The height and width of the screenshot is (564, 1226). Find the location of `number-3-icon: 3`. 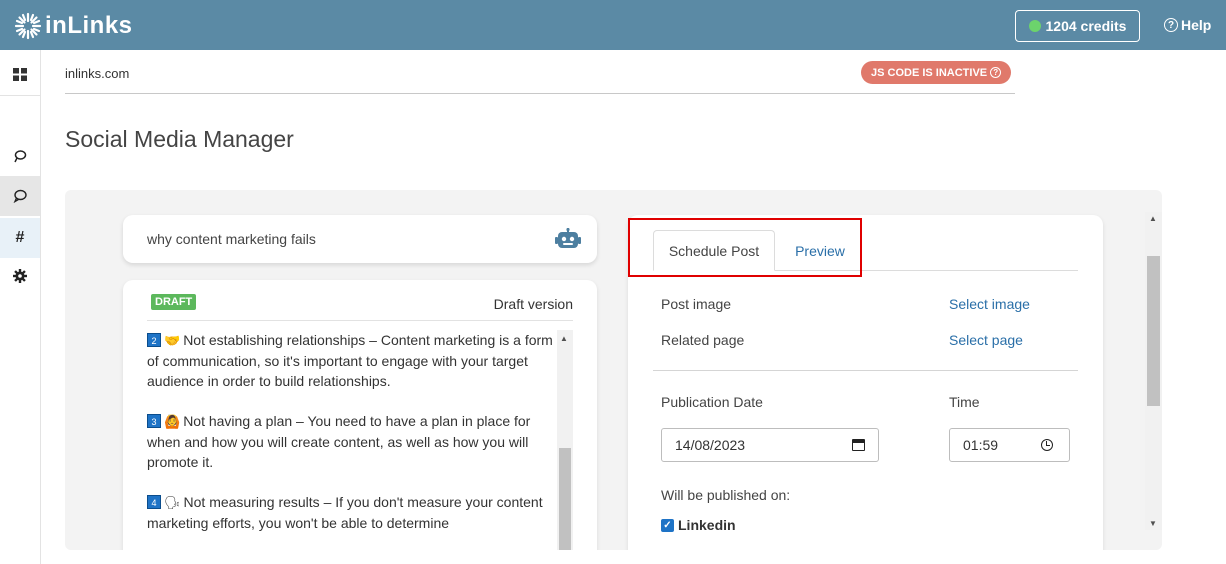

number-3-icon: 3 is located at coordinates (154, 421).